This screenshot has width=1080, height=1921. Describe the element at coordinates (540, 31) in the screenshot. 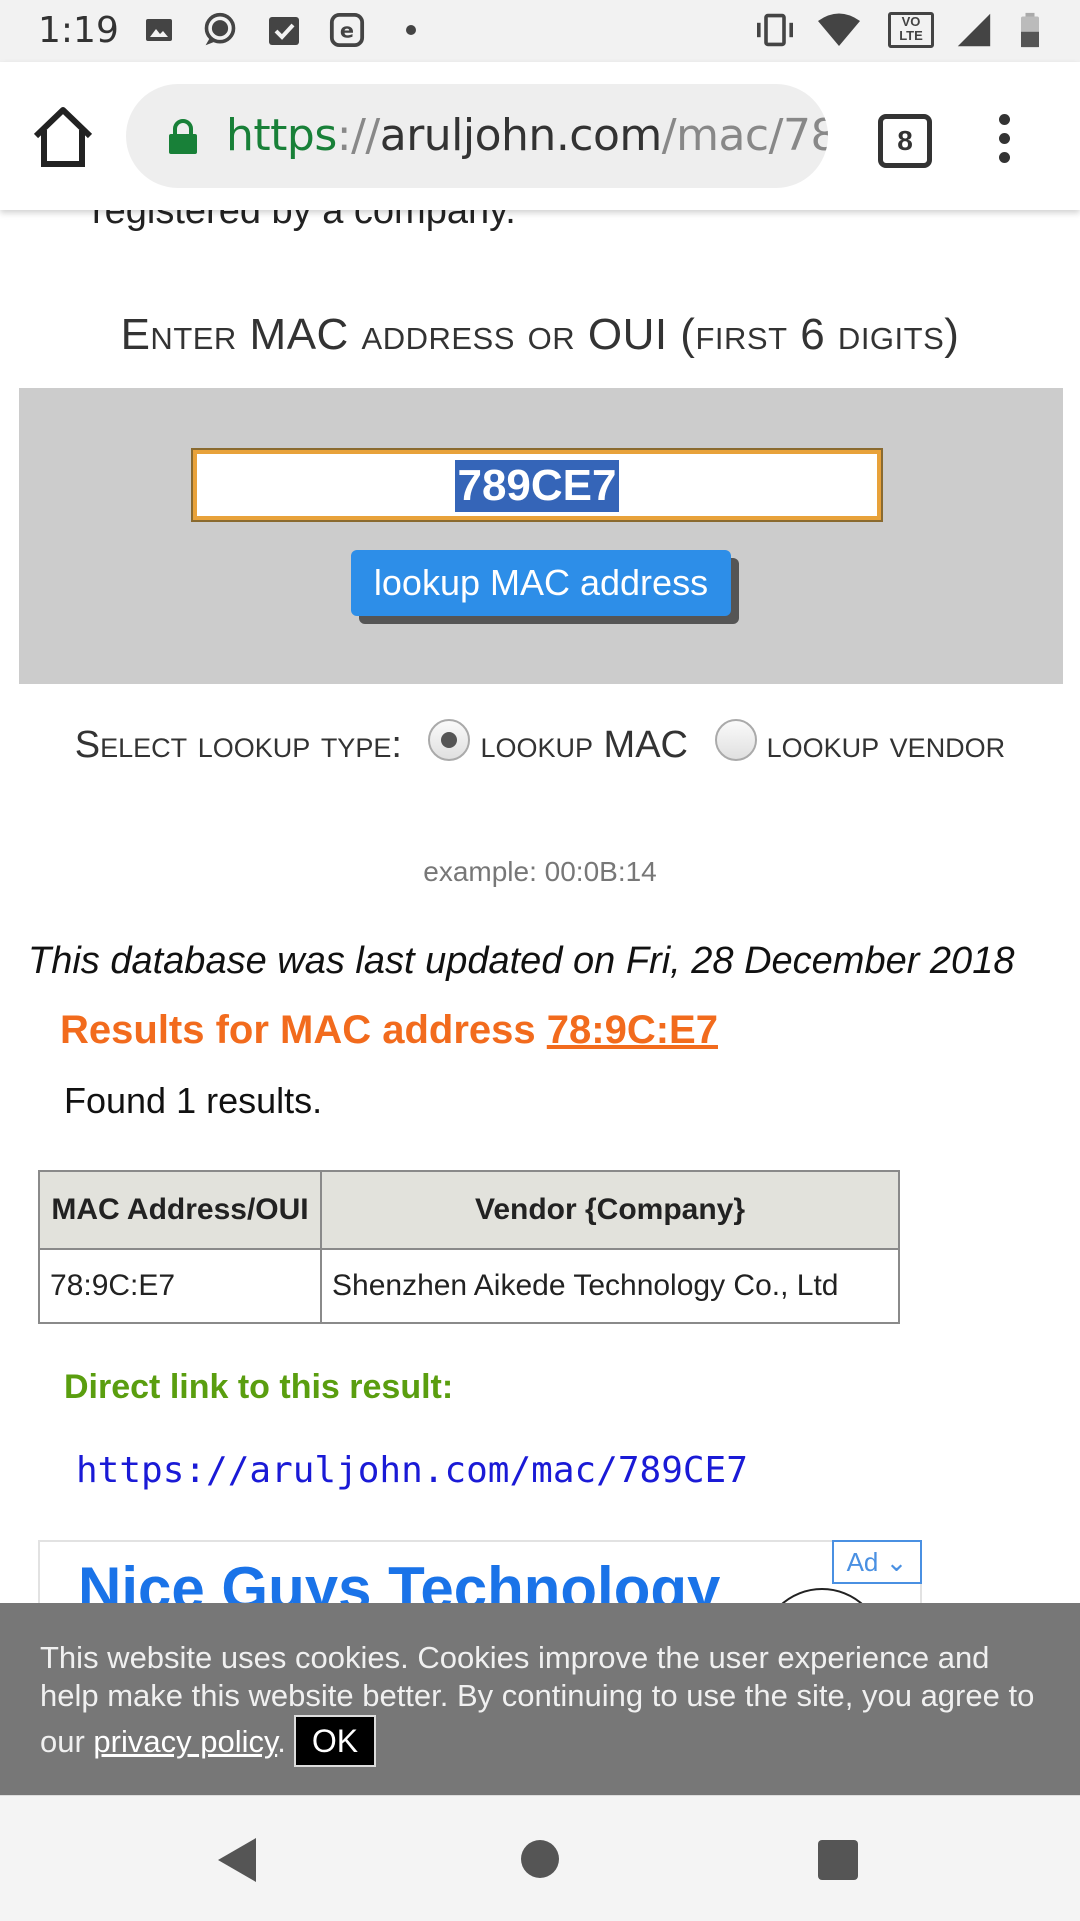

I see `status-bar: 1:19 e VO LTE` at that location.